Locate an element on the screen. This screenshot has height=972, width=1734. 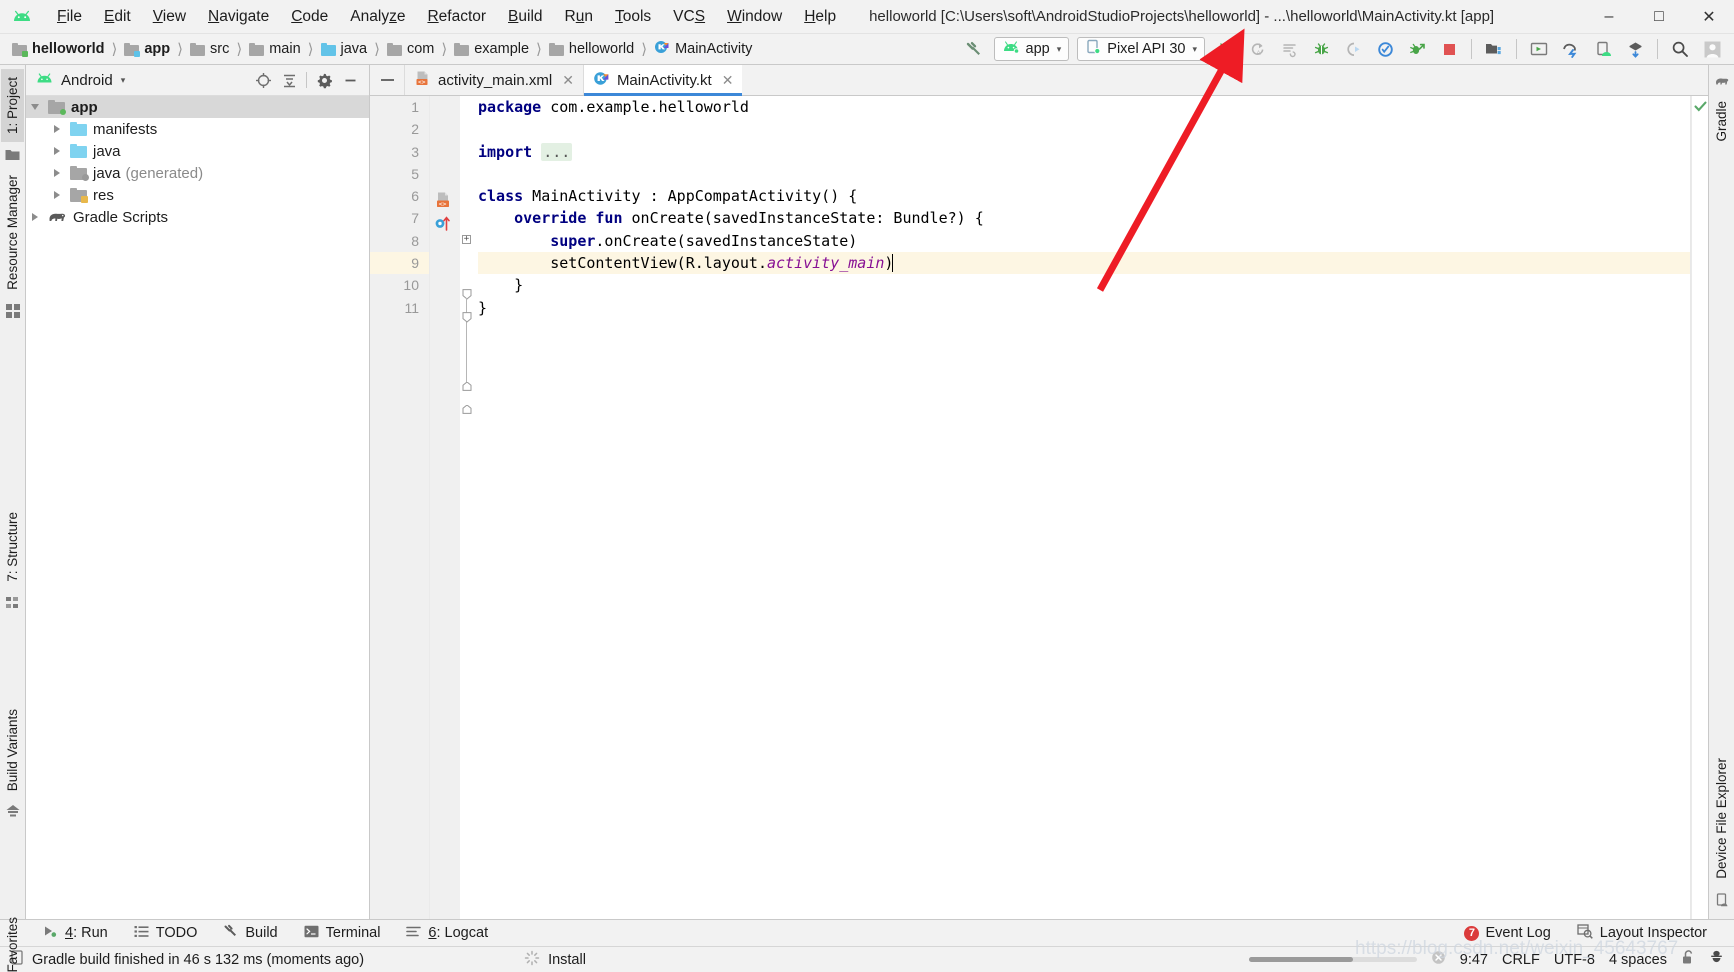
sidebar-tab-device-file-explorer: Device File Explorer is located at coordinates (1721, 818).